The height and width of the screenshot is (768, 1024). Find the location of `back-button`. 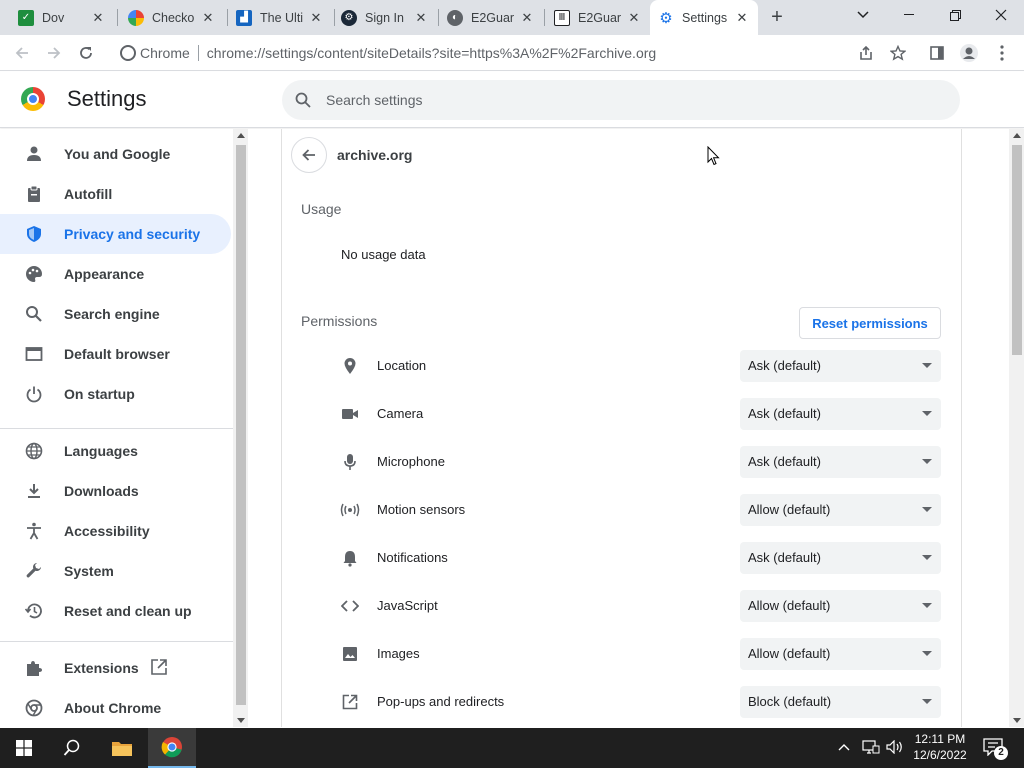

back-button is located at coordinates (22, 53).